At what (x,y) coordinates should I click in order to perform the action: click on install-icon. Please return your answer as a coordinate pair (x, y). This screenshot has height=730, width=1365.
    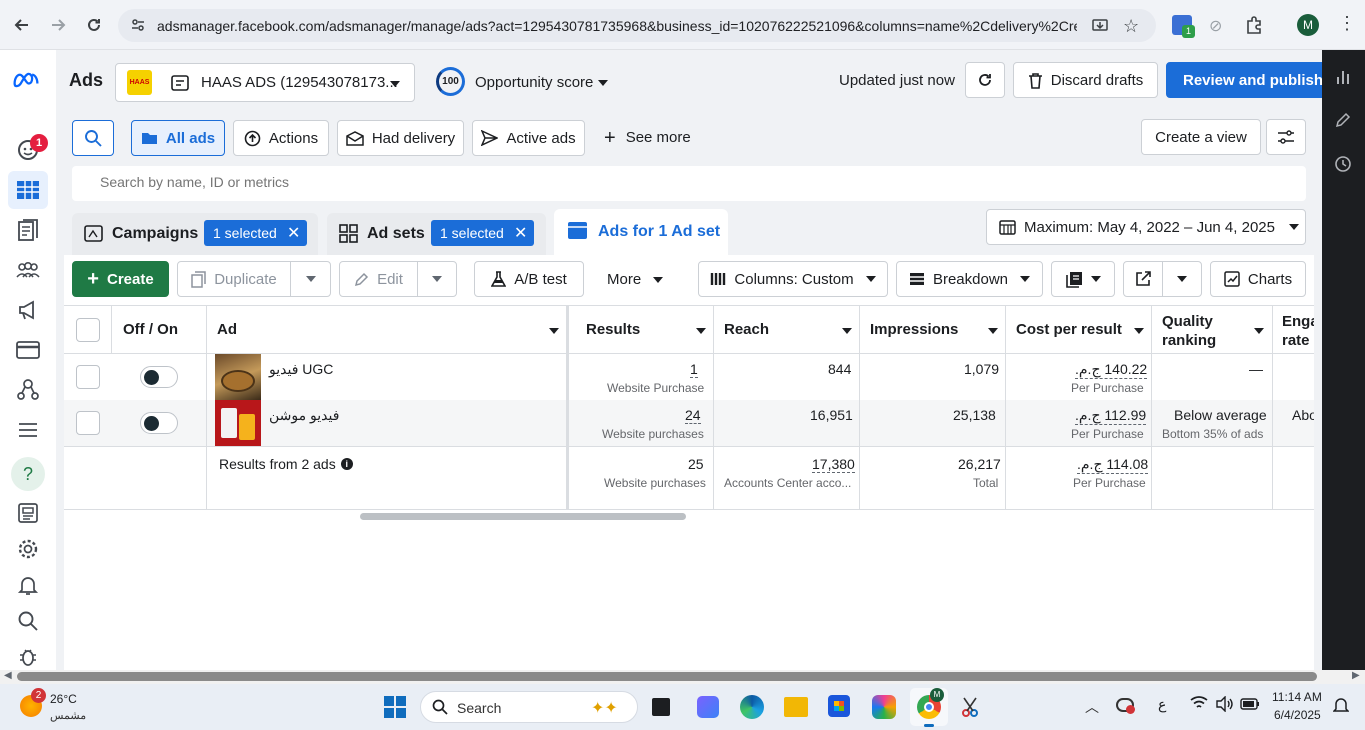
    Looking at the image, I should click on (1100, 27).